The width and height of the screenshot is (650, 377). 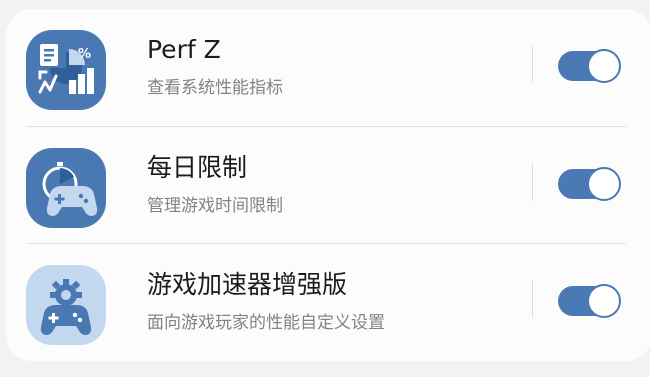 What do you see at coordinates (197, 167) in the screenshot?
I see `setting-title: 每日限制` at bounding box center [197, 167].